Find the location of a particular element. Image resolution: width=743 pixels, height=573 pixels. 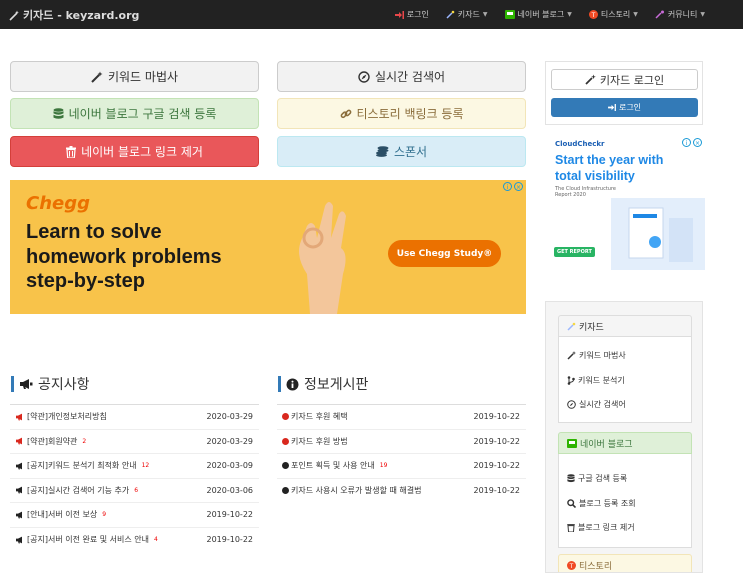

naver-register-button: 네이버 블로그 구글 검색 등록 is located at coordinates (134, 113).